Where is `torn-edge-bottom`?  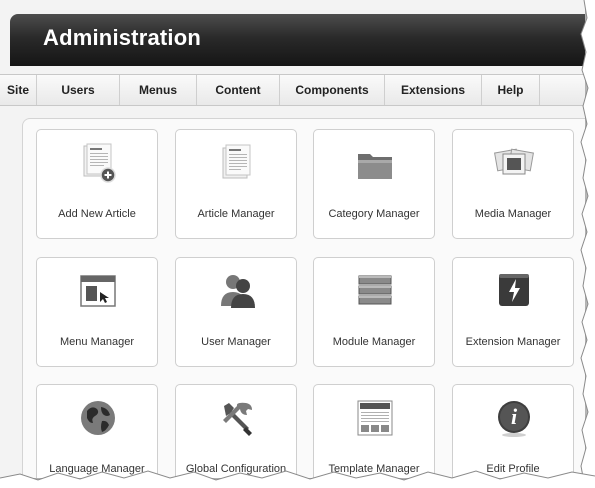 torn-edge-bottom is located at coordinates (297, 479).